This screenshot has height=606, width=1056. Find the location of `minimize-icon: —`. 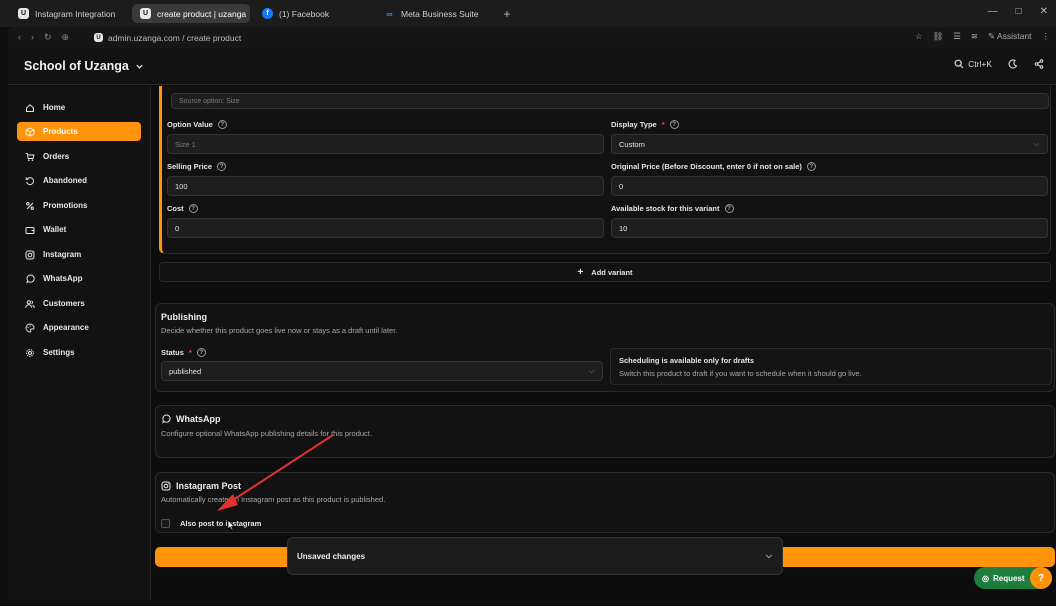

minimize-icon: — is located at coordinates (993, 11).